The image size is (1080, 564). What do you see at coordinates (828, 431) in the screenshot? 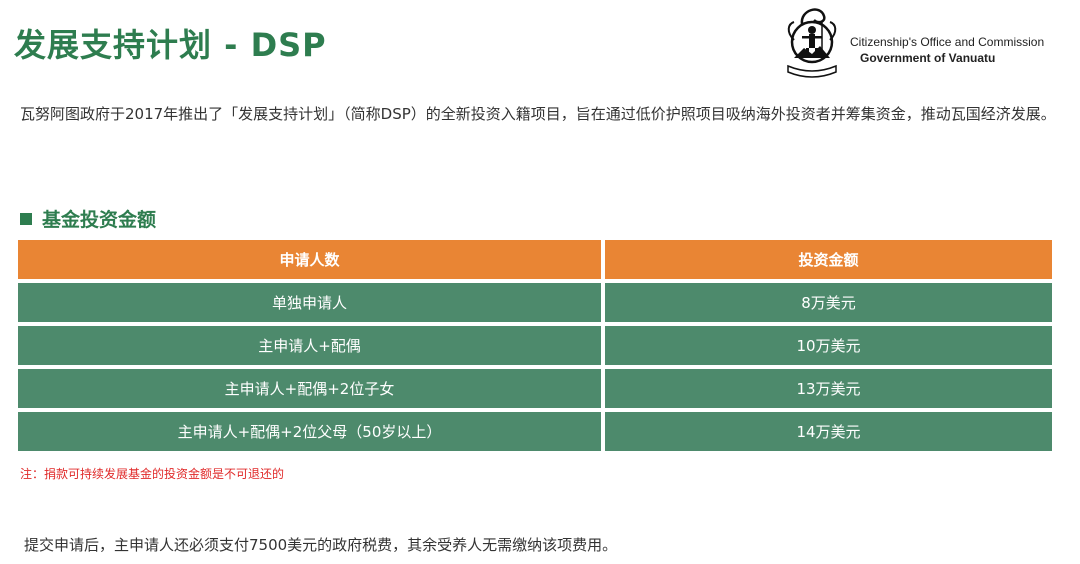
I see `row-amount: 14万美元` at bounding box center [828, 431].